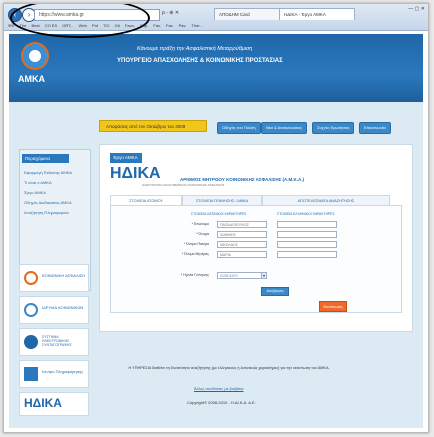 This screenshot has height=437, width=434. What do you see at coordinates (48, 202) in the screenshot?
I see `sidebar-item: Οδηγός Διαδικασίας ΑΜΚΑ` at bounding box center [48, 202].